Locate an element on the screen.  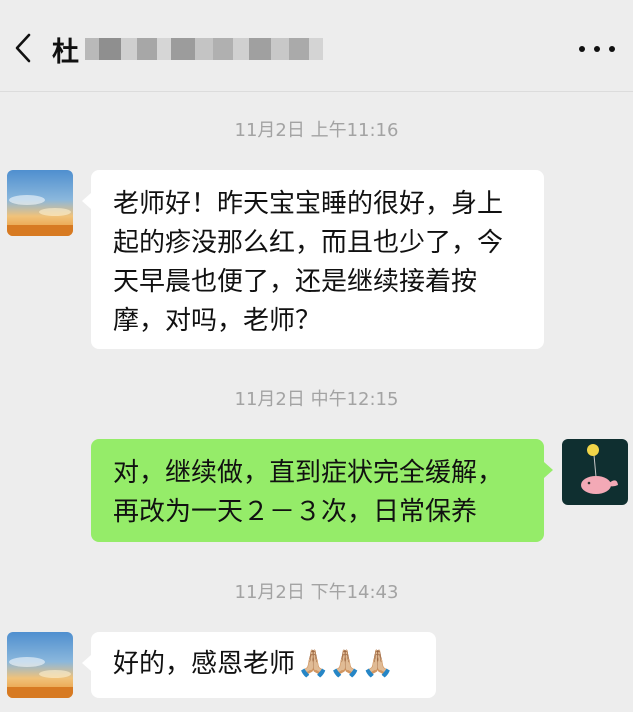
message-line: 起的疹没那么红，而且也少了，今 is located at coordinates (308, 243).